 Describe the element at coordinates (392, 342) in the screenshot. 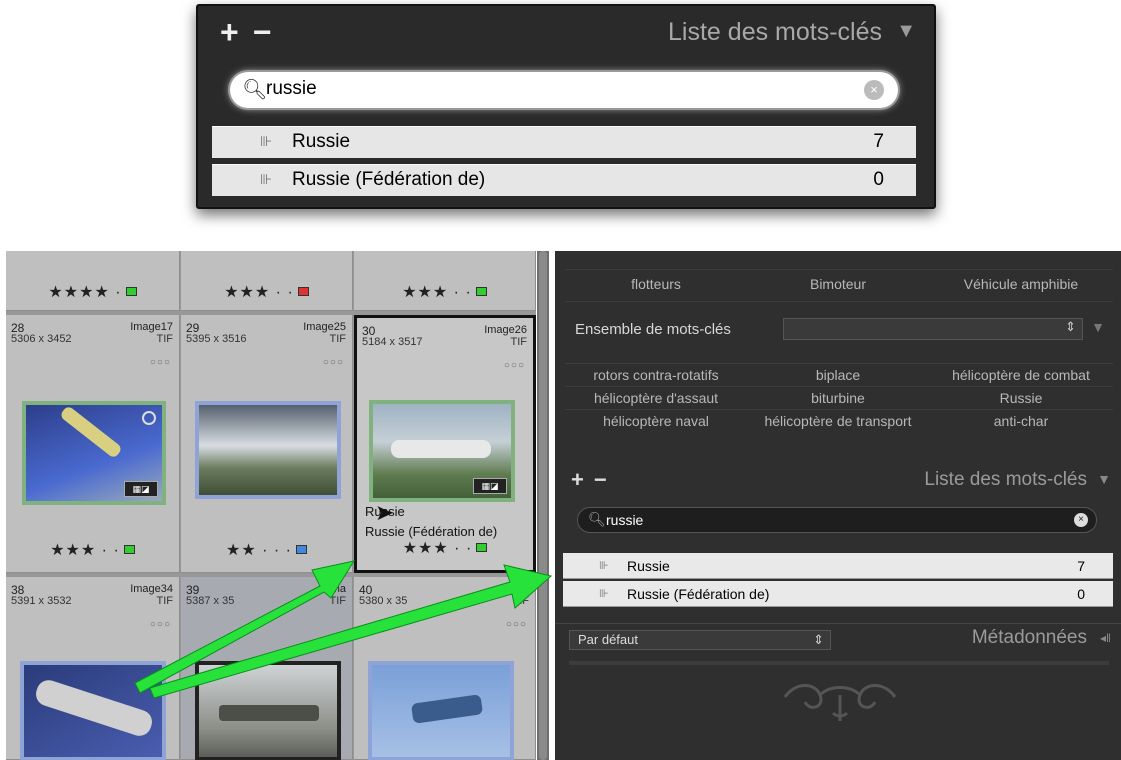

I see `cell-dimensions: 5184 x 3517` at that location.